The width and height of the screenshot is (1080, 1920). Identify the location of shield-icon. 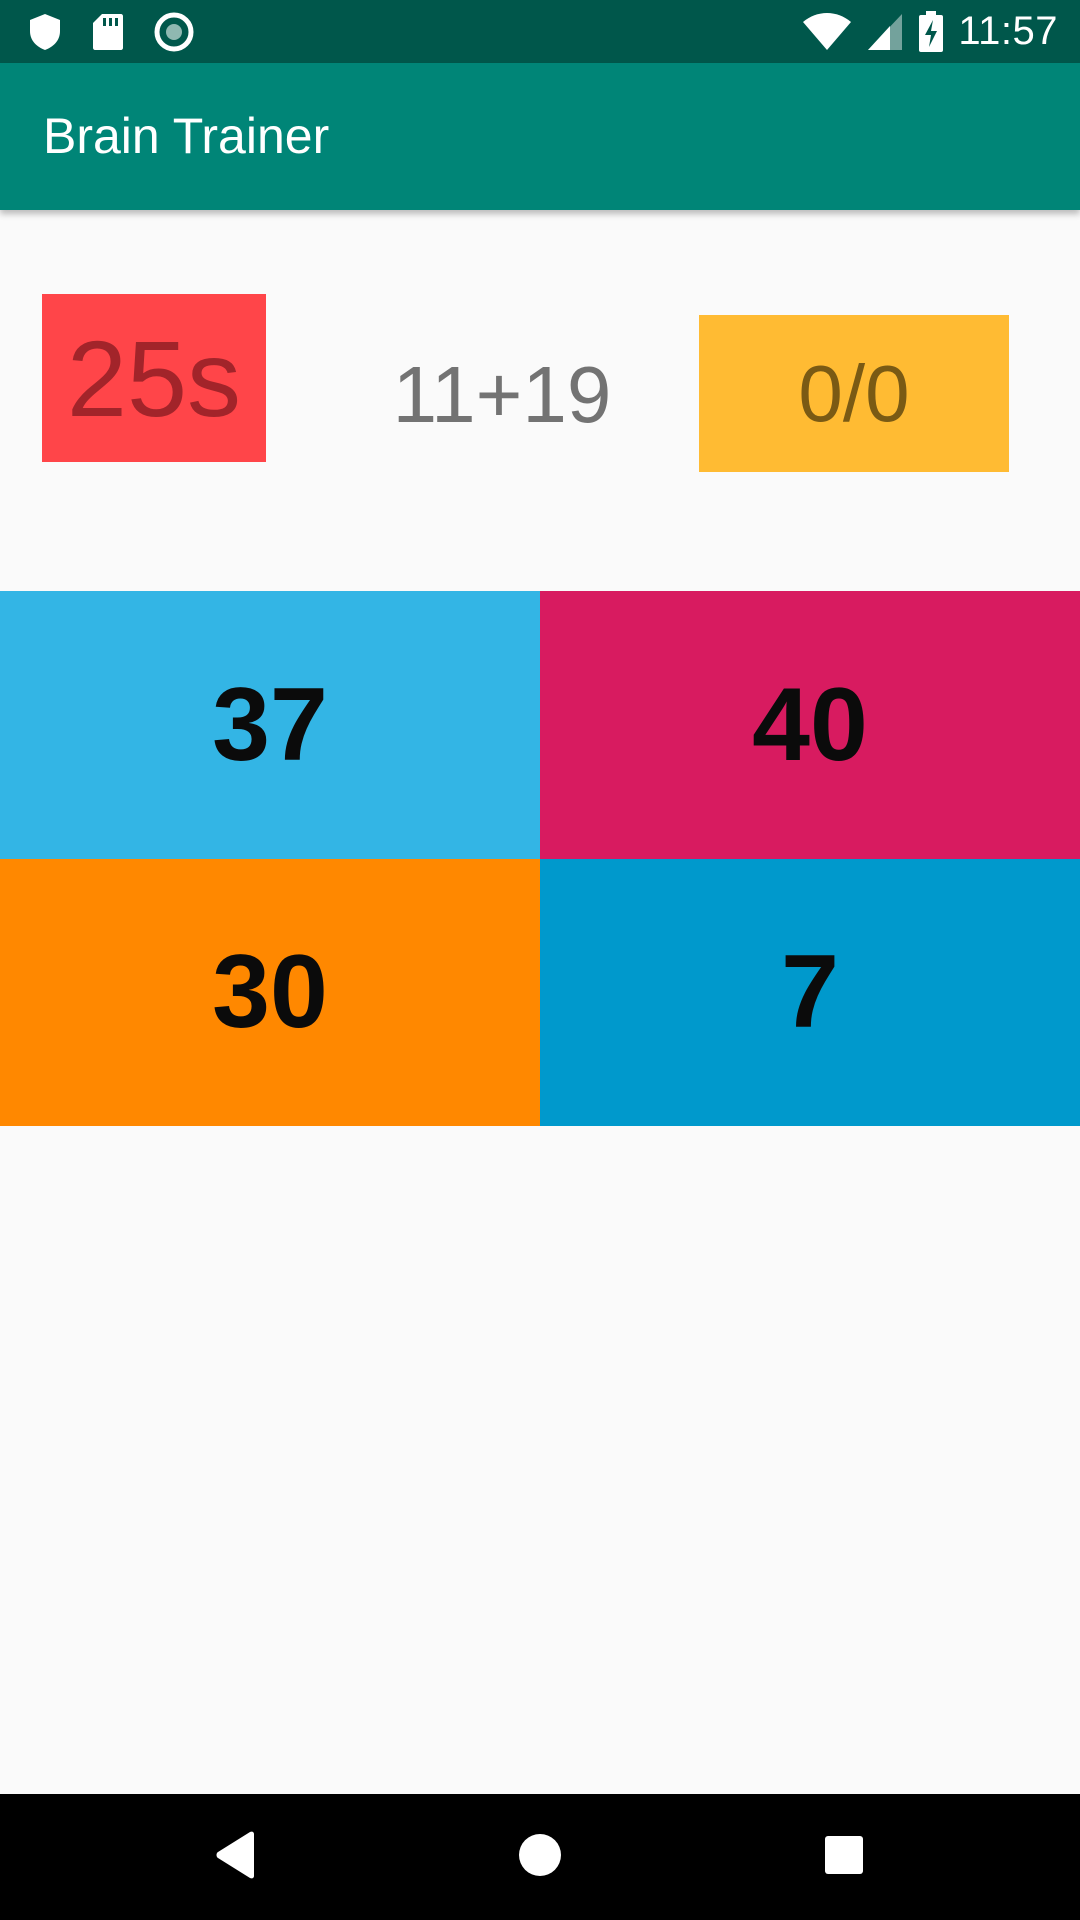
(45, 32).